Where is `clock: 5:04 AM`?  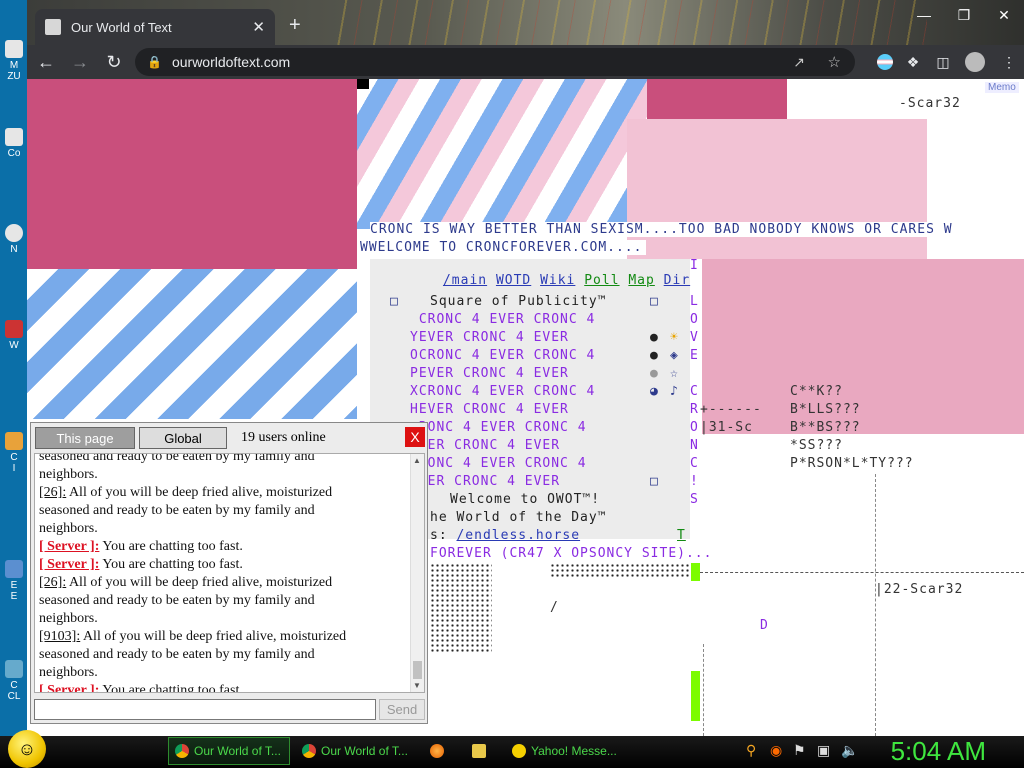
clock: 5:04 AM is located at coordinates (938, 751).